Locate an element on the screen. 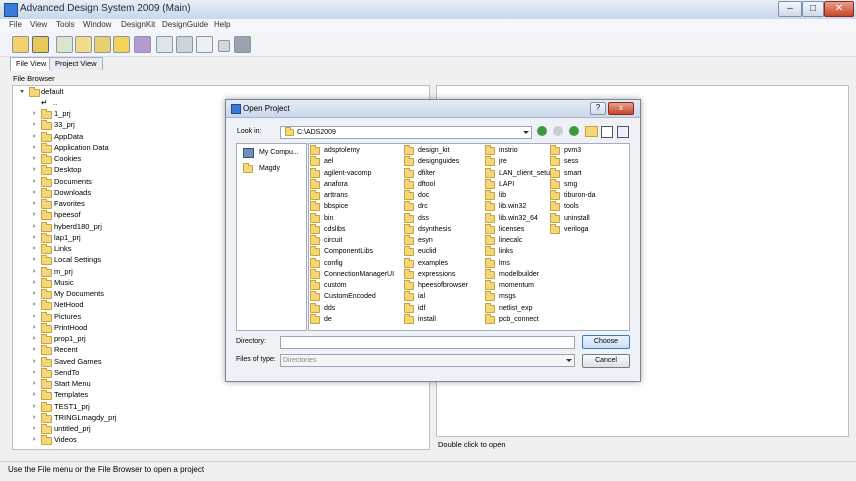 Image resolution: width=856 pixels, height=481 pixels. list-view-icon is located at coordinates (607, 132).